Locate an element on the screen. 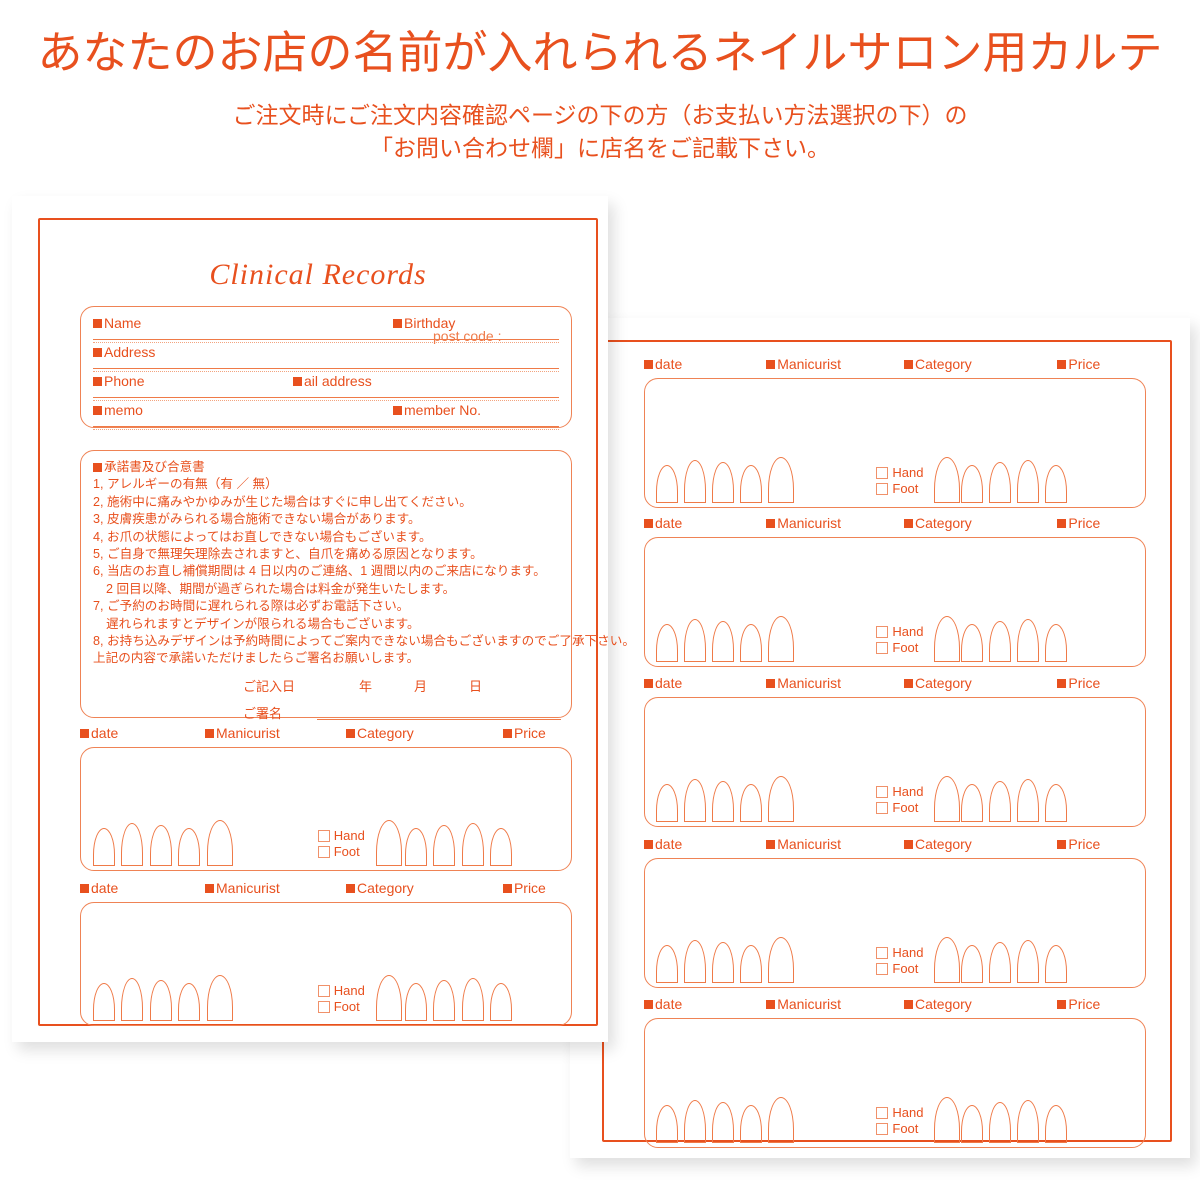 Image resolution: width=1200 pixels, height=1200 pixels. entry-date-day: 日 is located at coordinates (475, 685).